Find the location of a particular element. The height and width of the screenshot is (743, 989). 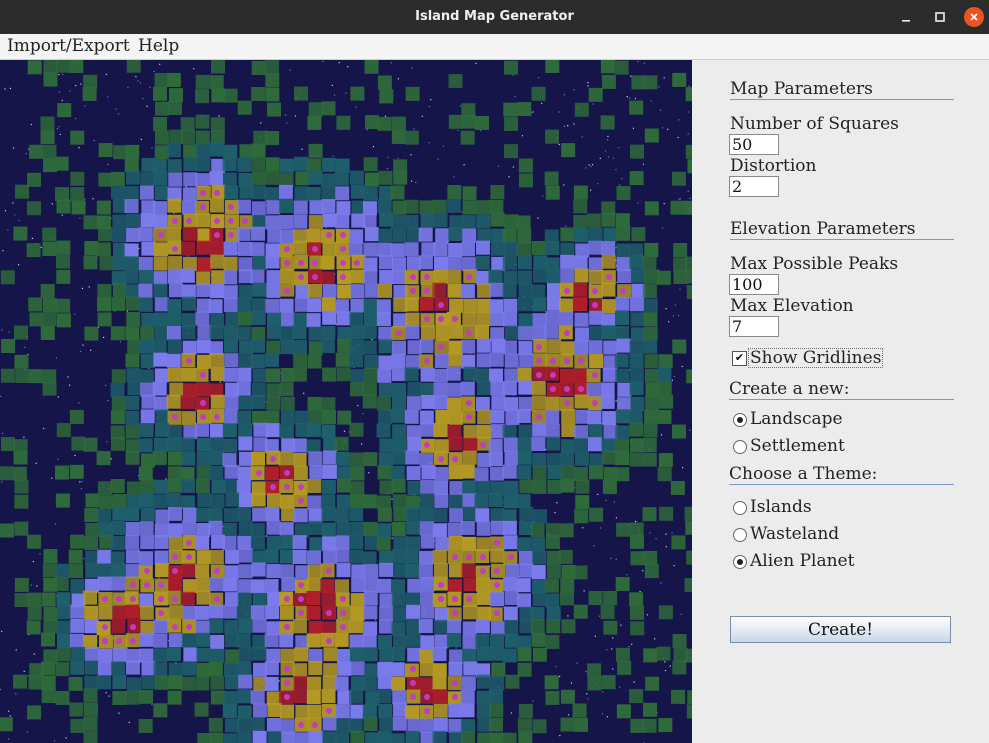

show-gridlines-checkbox: ✔ is located at coordinates (739, 358).